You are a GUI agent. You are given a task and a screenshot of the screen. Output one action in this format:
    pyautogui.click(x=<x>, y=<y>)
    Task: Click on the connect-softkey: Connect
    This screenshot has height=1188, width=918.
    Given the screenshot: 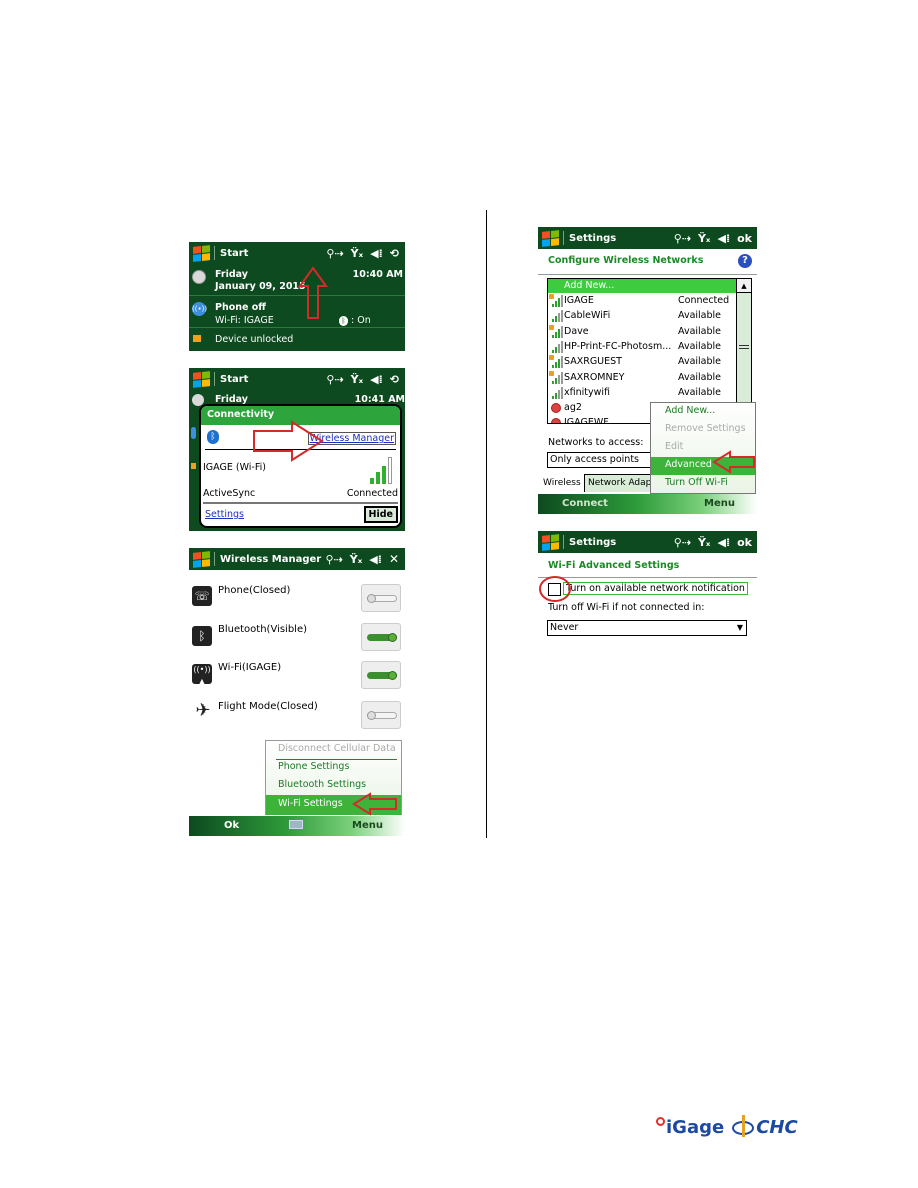 What is the action you would take?
    pyautogui.click(x=585, y=503)
    